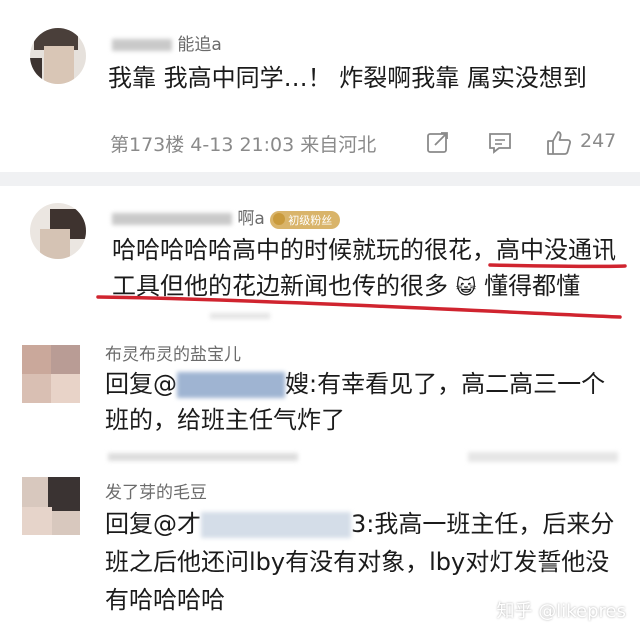 Image resolution: width=640 pixels, height=633 pixels. Describe the element at coordinates (173, 352) in the screenshot. I see `username: 布灵布灵的盐宝儿` at that location.